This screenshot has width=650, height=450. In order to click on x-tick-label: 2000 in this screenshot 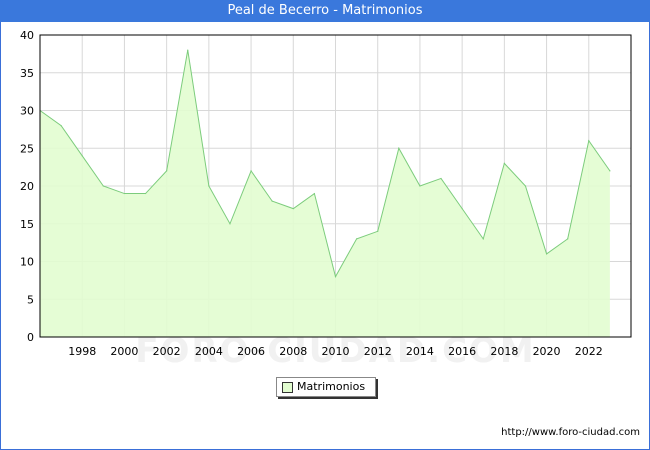, I will do `click(124, 351)`.